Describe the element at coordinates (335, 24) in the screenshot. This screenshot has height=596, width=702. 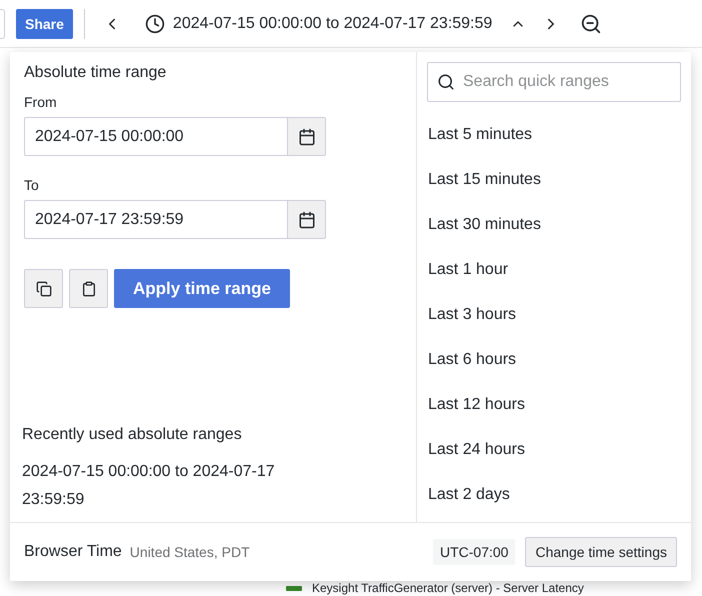
I see `time-range-picker: 2024-07-15 00:00:00 to 2024-07-17 23:59:59` at that location.